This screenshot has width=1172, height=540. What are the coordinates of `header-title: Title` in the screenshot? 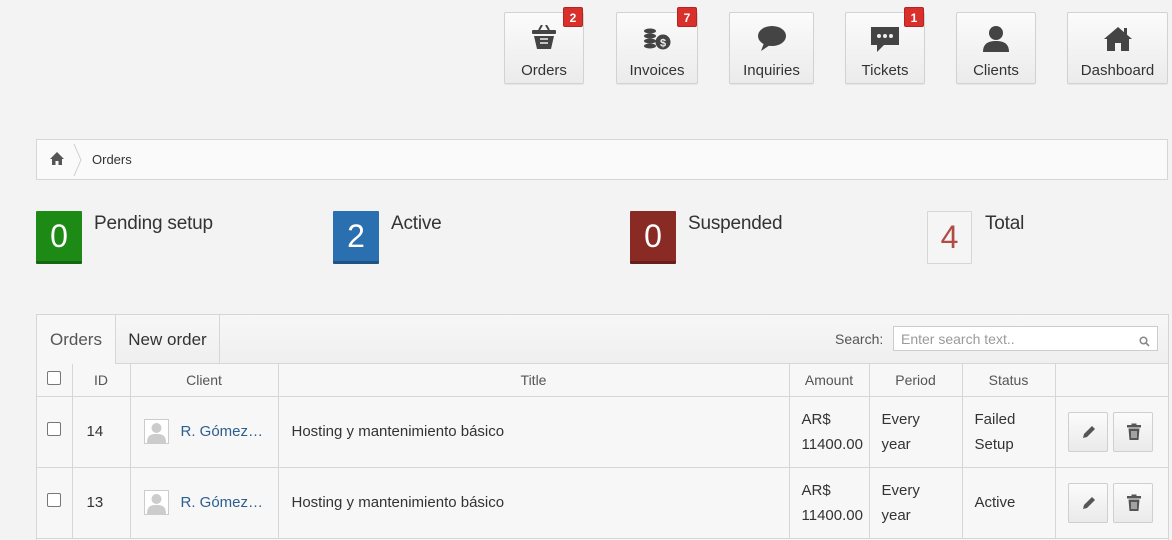 It's located at (534, 380).